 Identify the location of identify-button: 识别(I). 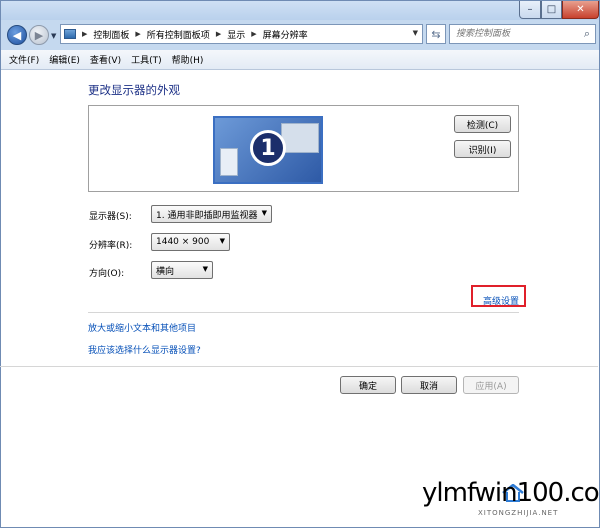
(482, 149).